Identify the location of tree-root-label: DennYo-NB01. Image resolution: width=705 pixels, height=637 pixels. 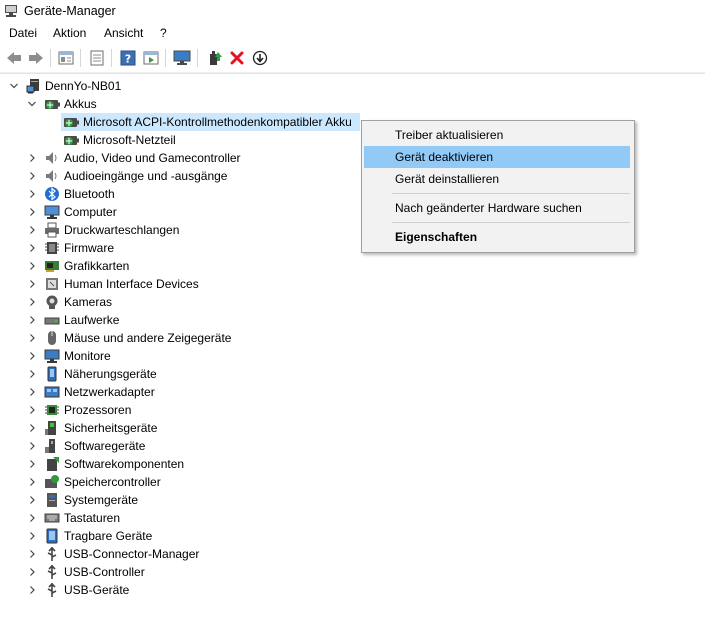
(83, 86).